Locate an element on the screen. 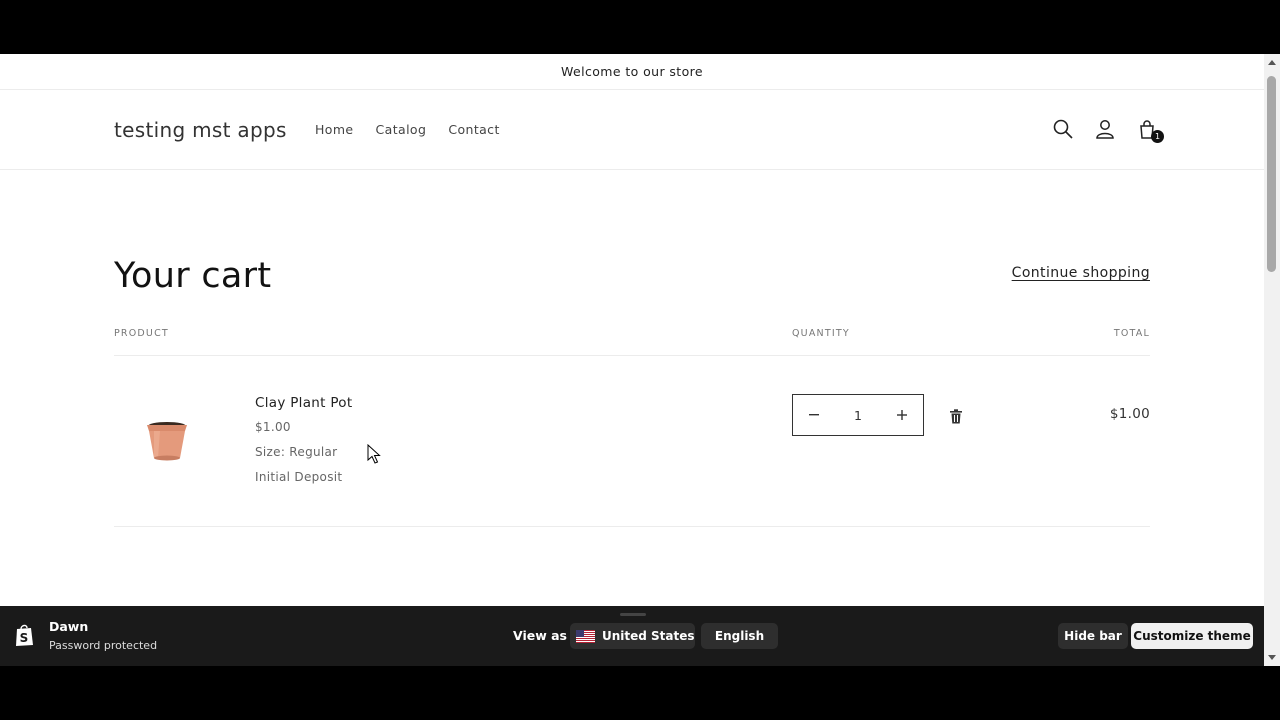 This screenshot has height=720, width=1280. country-label: United States is located at coordinates (648, 636).